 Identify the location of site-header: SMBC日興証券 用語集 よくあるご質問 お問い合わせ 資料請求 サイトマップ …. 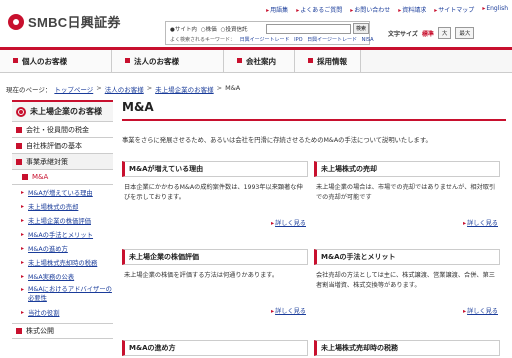
(256, 23).